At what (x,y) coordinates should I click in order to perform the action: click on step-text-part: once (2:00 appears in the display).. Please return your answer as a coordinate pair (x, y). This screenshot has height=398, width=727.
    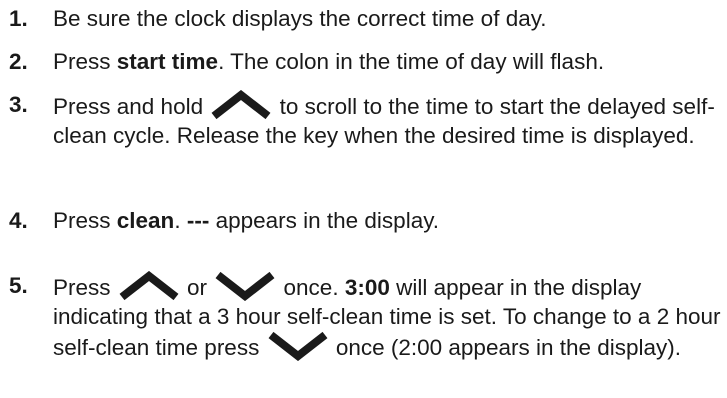
    Looking at the image, I should click on (505, 347).